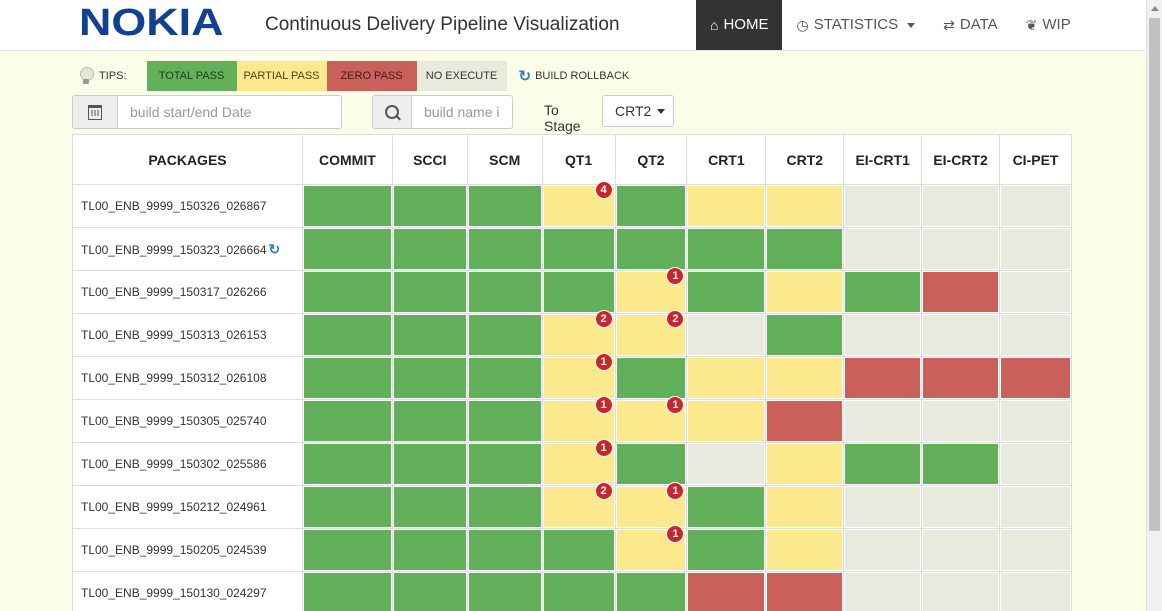  Describe the element at coordinates (174, 593) in the screenshot. I see `package-name: TL00_ENB_9999_150130_024297` at that location.